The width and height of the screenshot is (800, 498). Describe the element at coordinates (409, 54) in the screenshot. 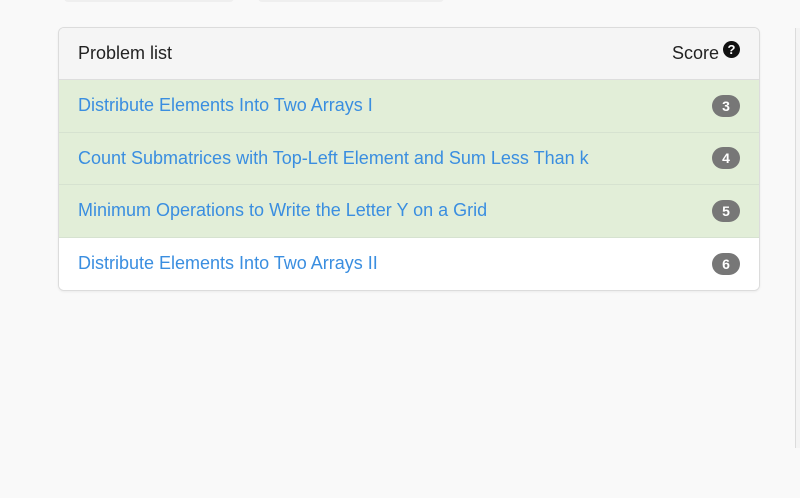

I see `panel-header: Problem list Score ?` at that location.